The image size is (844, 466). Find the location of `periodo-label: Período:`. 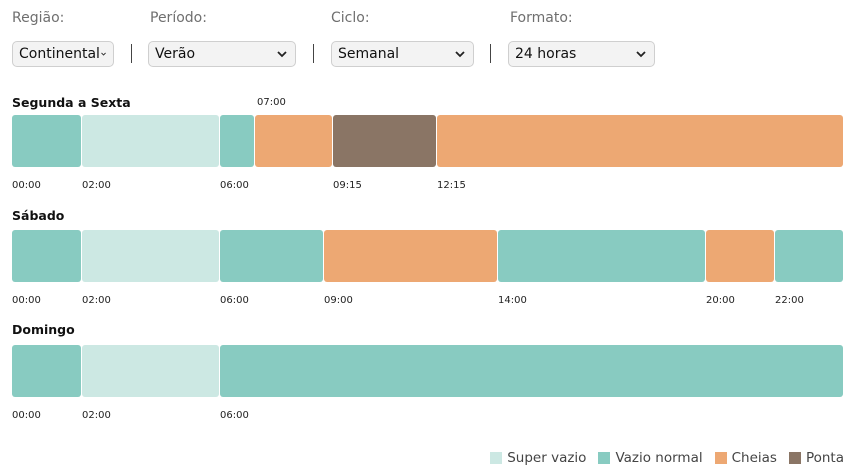

periodo-label: Período: is located at coordinates (178, 18).